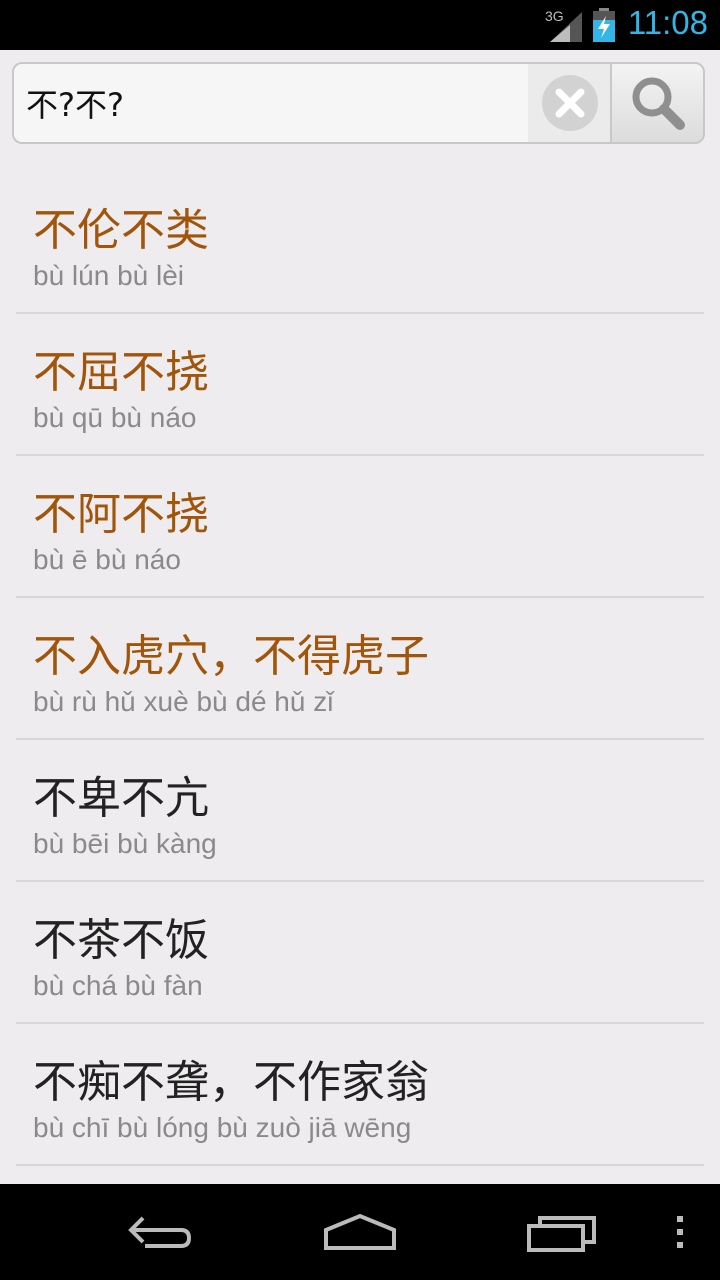 This screenshot has width=720, height=1280. I want to click on list-item: 不卑不亢 bù bēi bù kàng, so click(360, 811).